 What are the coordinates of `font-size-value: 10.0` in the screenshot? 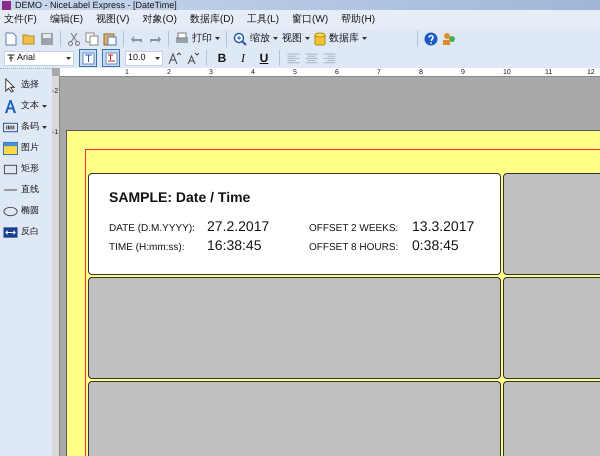 It's located at (137, 57).